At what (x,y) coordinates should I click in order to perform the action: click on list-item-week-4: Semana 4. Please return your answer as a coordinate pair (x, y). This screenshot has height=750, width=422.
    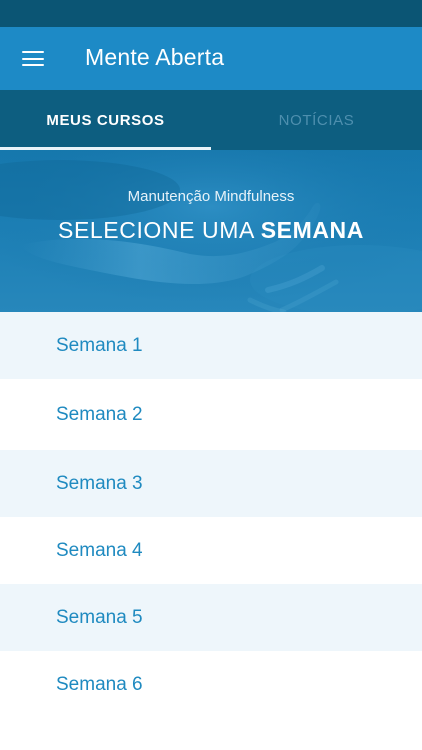
    Looking at the image, I should click on (211, 550).